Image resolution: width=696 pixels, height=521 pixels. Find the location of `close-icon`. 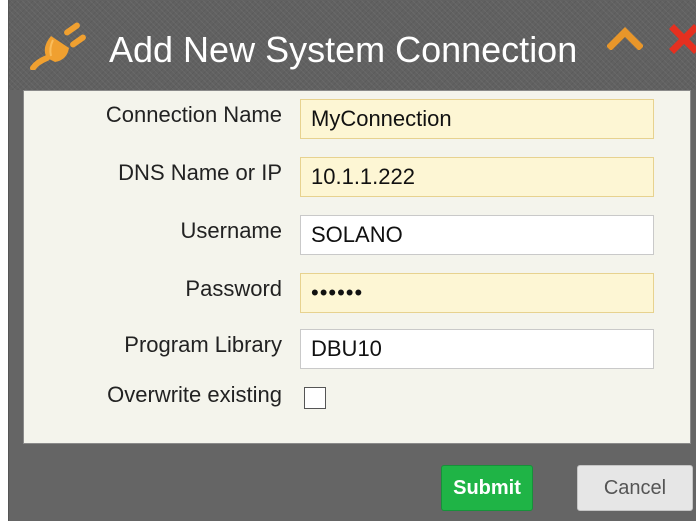

close-icon is located at coordinates (682, 39).